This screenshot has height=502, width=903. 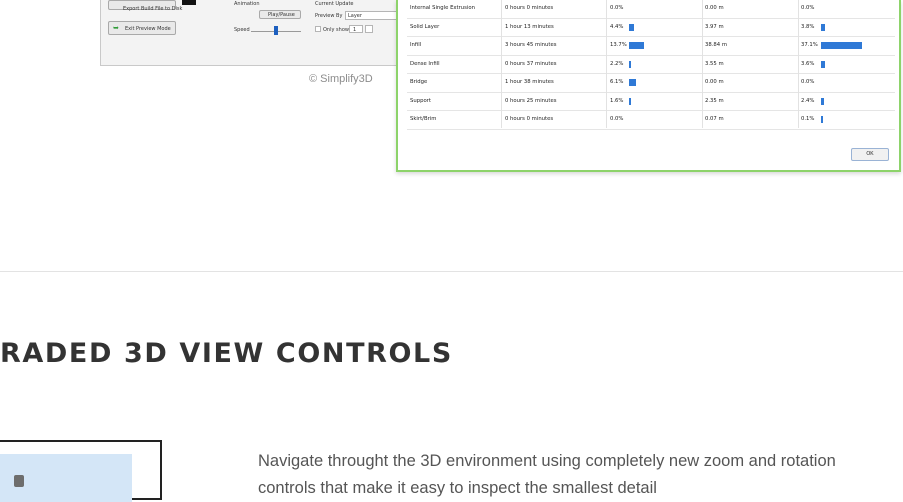 What do you see at coordinates (451, 271) in the screenshot?
I see `section-divider` at bounding box center [451, 271].